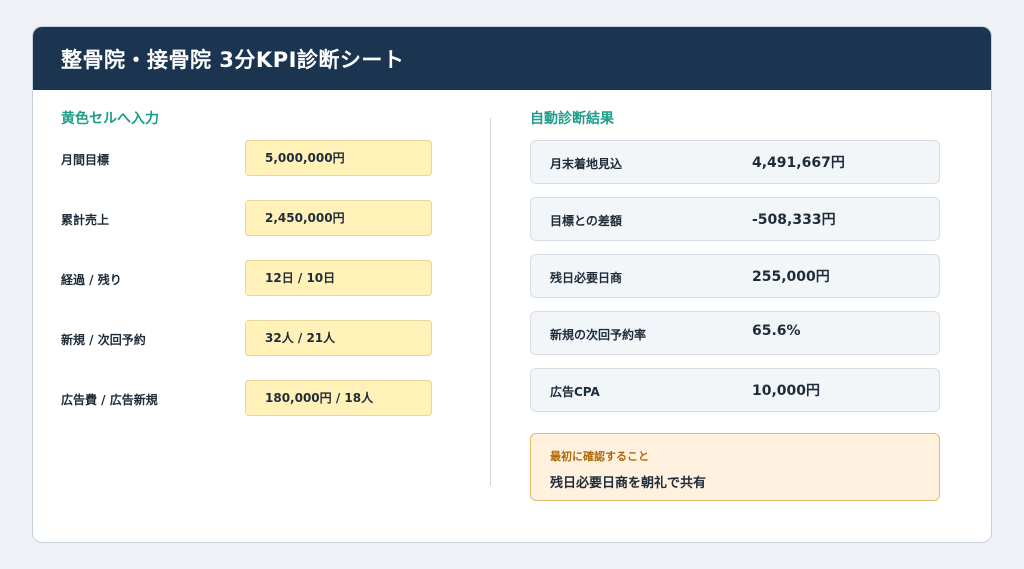  Describe the element at coordinates (572, 119) in the screenshot. I see `result-section-title: 自動診断結果` at that location.